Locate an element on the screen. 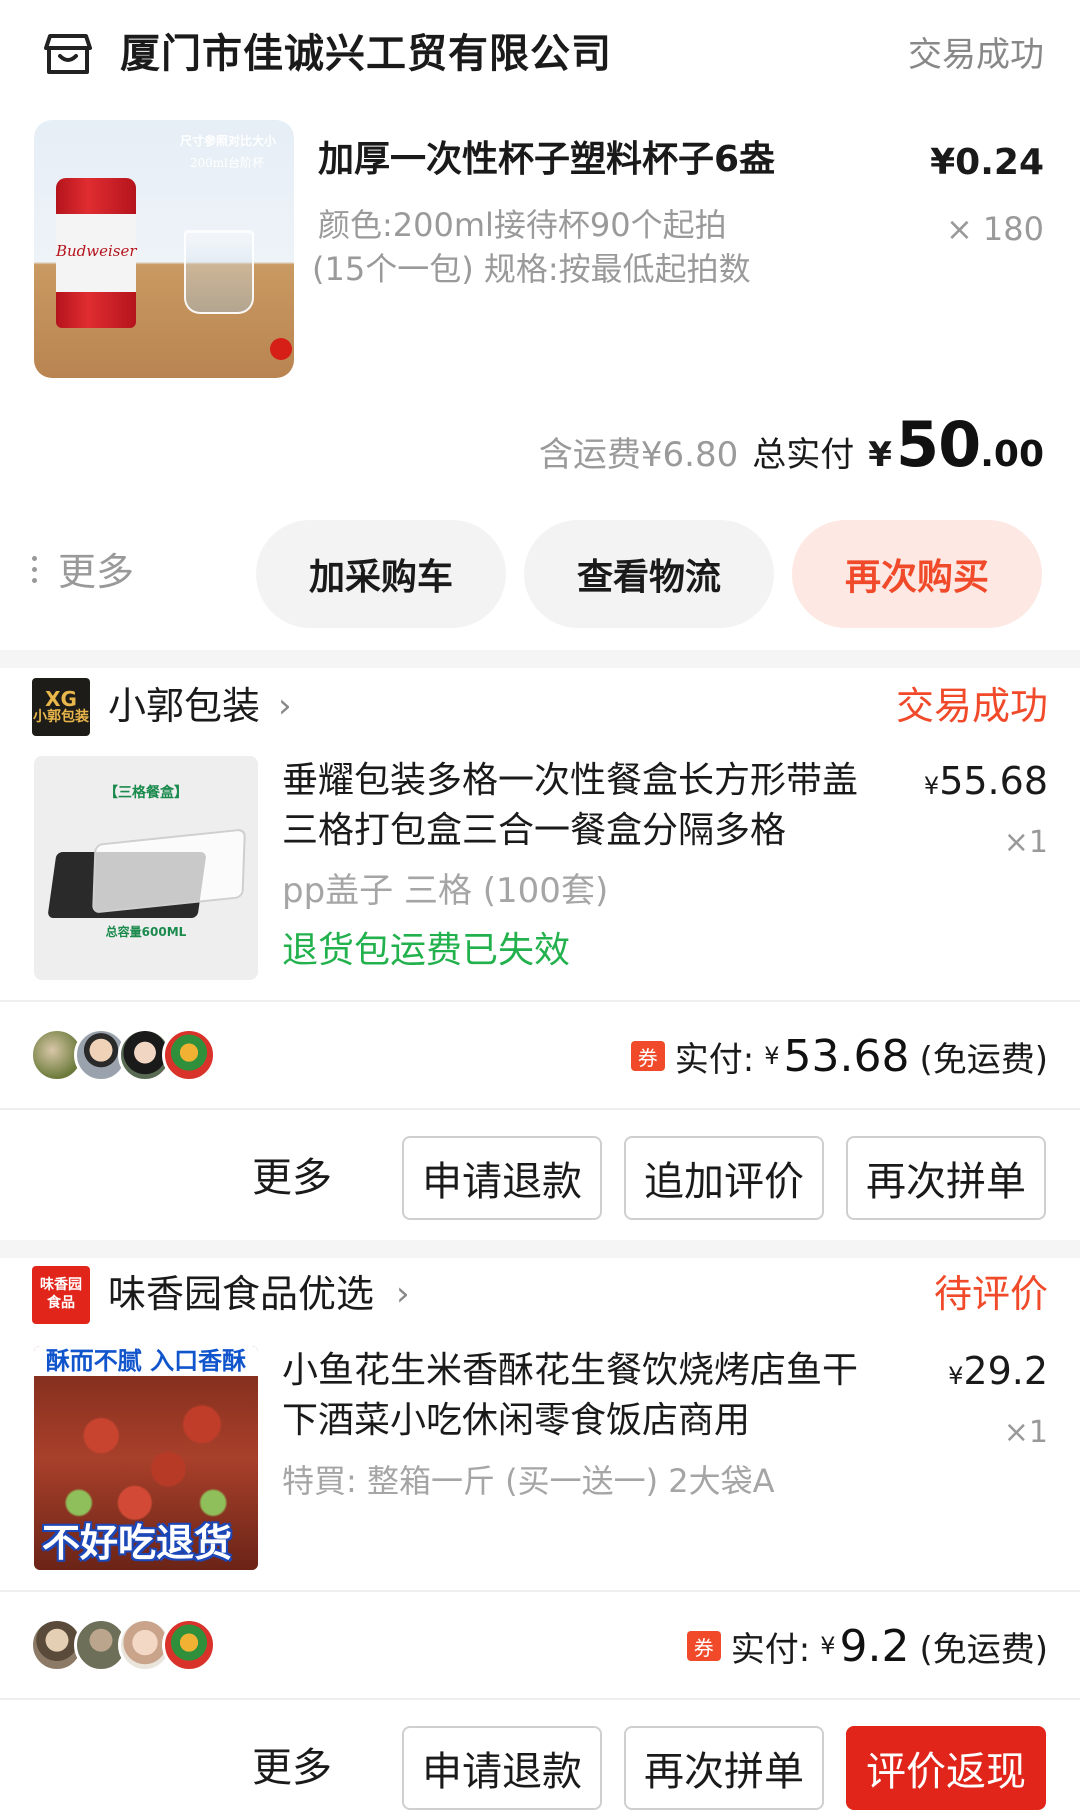 Image resolution: width=1080 pixels, height=1817 pixels. beer-can-graphic: Budweiser is located at coordinates (96, 253).